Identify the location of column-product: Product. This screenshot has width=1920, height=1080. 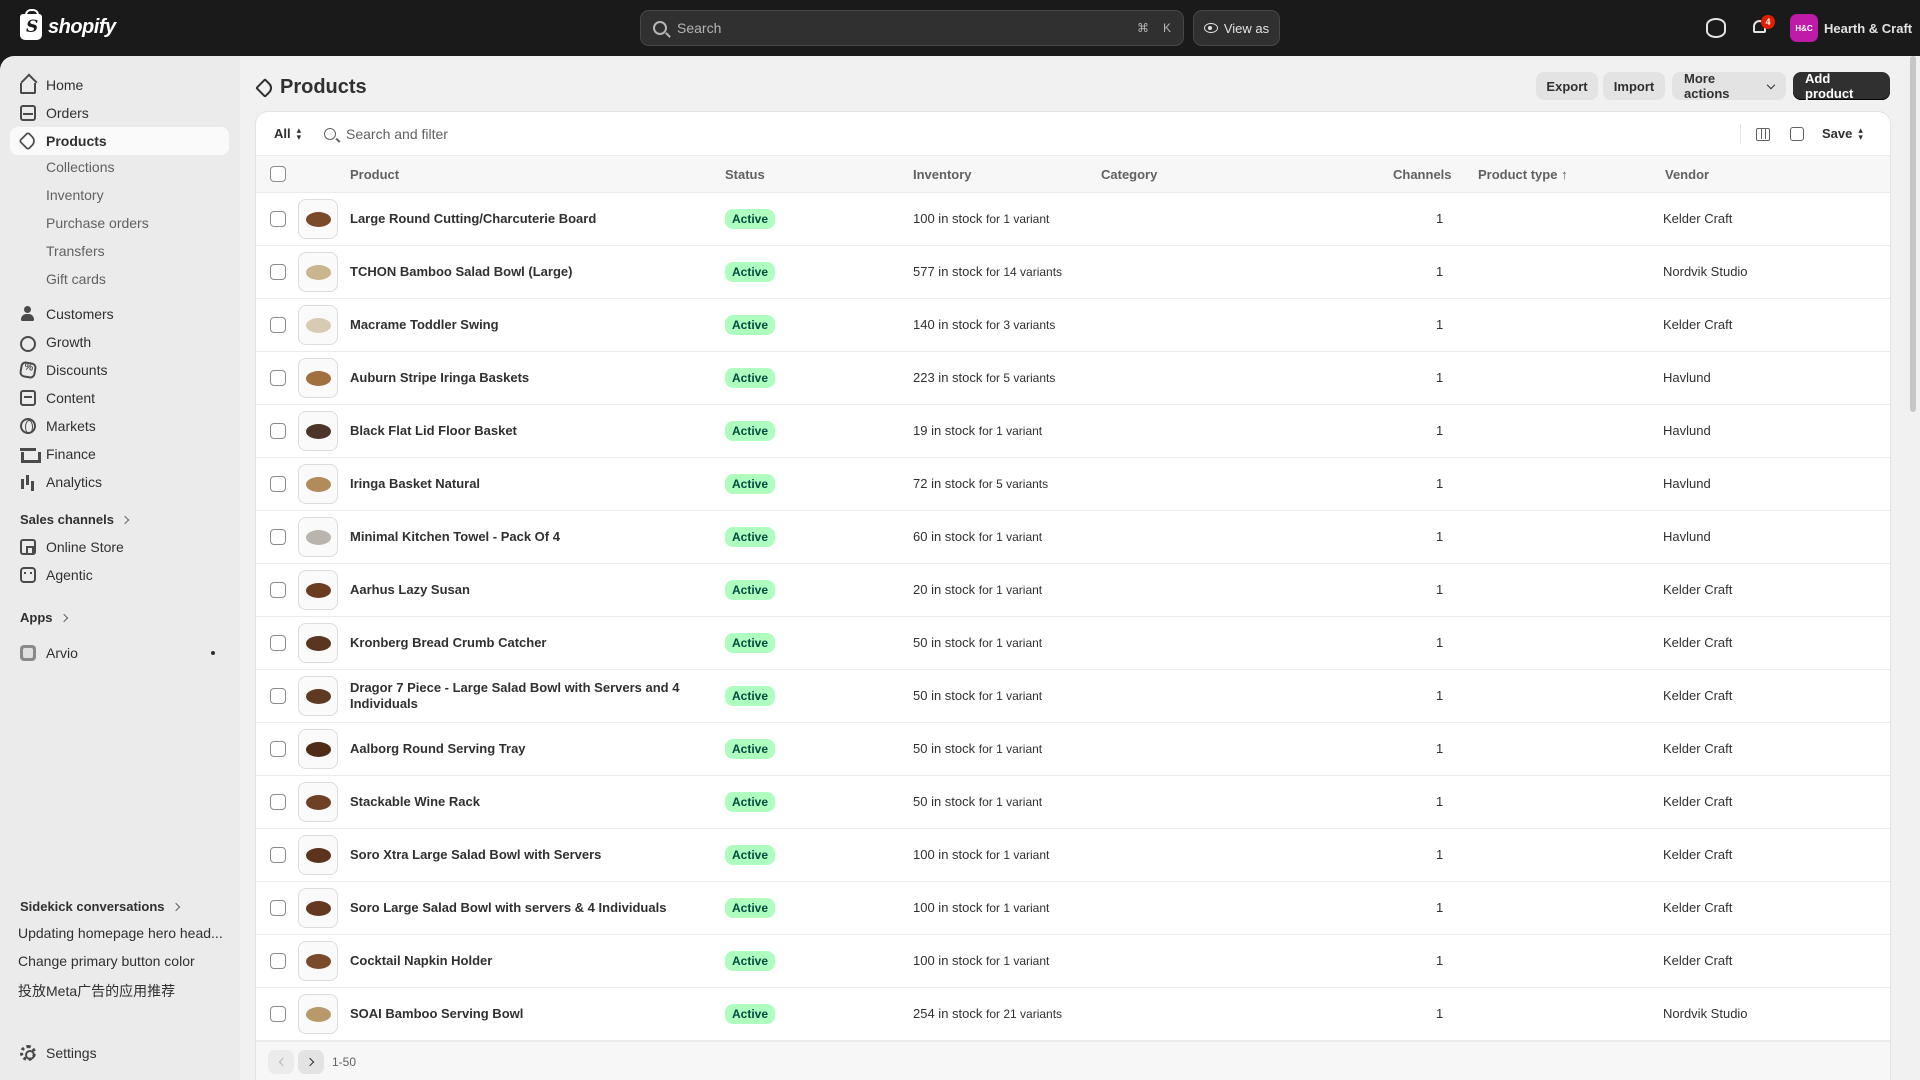
(374, 174).